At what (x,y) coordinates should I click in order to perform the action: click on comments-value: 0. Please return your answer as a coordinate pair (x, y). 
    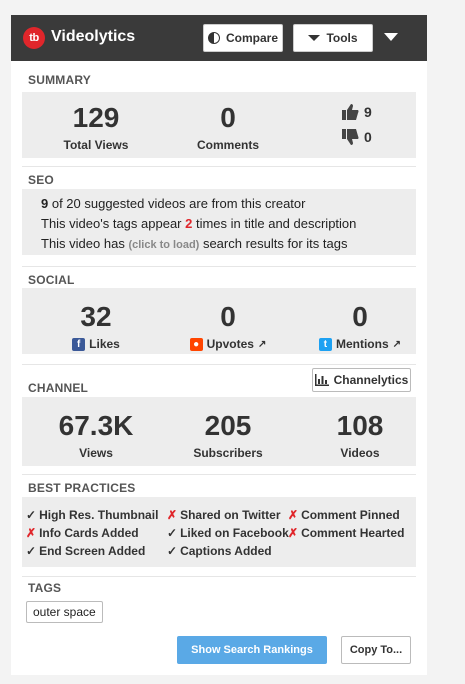
    Looking at the image, I should click on (228, 117).